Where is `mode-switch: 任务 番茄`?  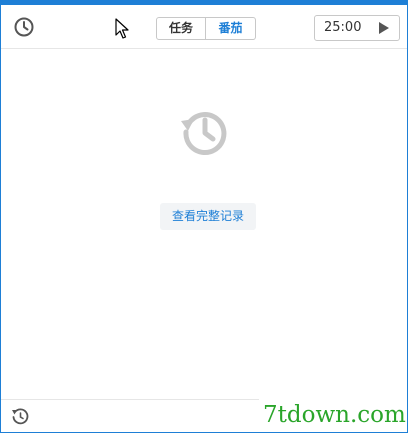 mode-switch: 任务 番茄 is located at coordinates (206, 28).